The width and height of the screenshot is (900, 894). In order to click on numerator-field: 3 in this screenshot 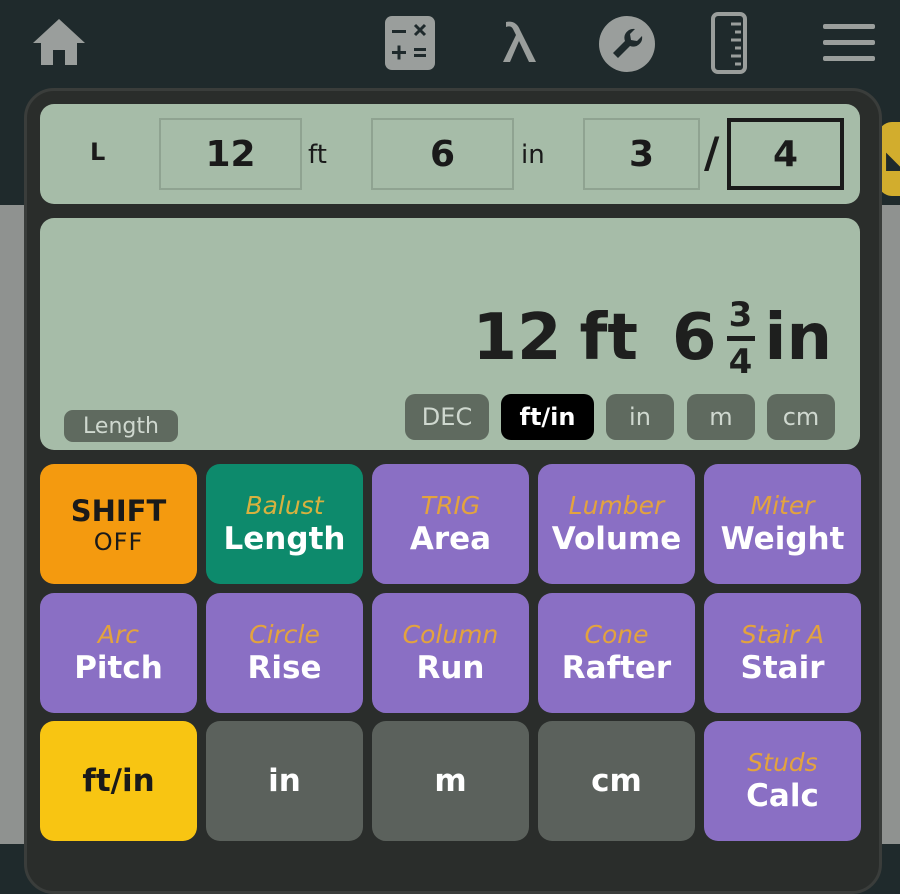, I will do `click(641, 154)`.